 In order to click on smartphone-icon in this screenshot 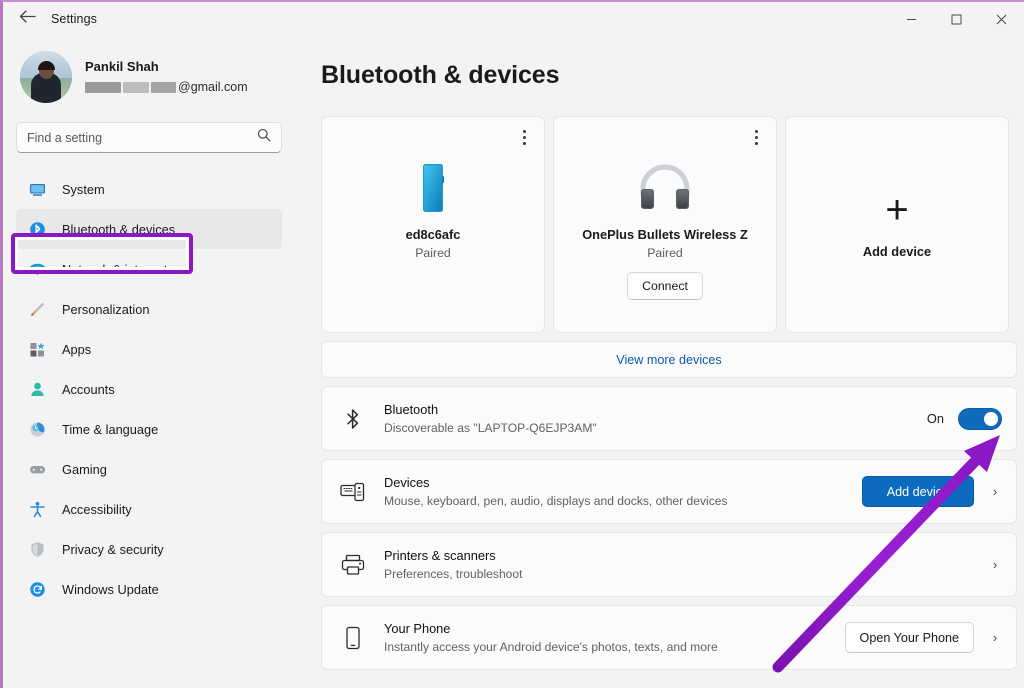, I will do `click(353, 638)`.